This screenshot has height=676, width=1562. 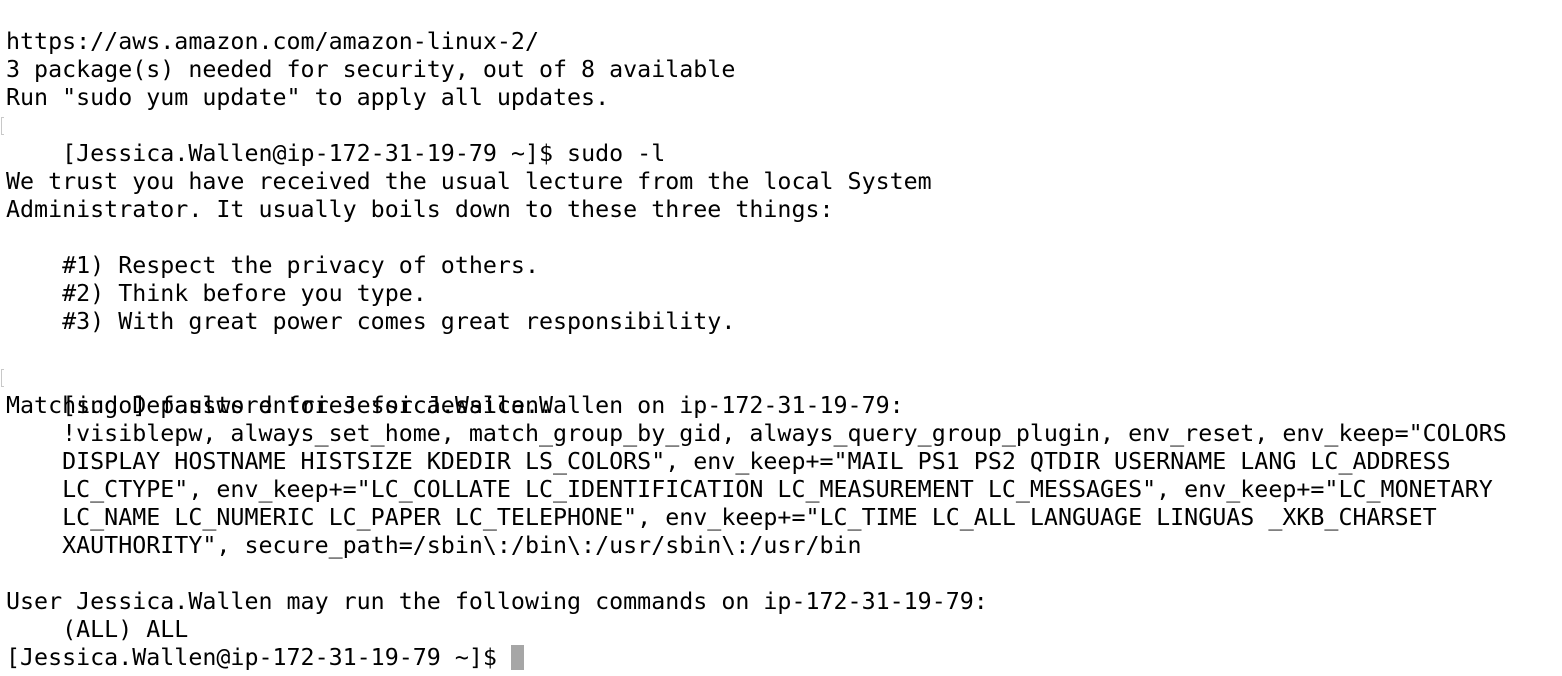 What do you see at coordinates (517, 657) in the screenshot?
I see `text-cursor` at bounding box center [517, 657].